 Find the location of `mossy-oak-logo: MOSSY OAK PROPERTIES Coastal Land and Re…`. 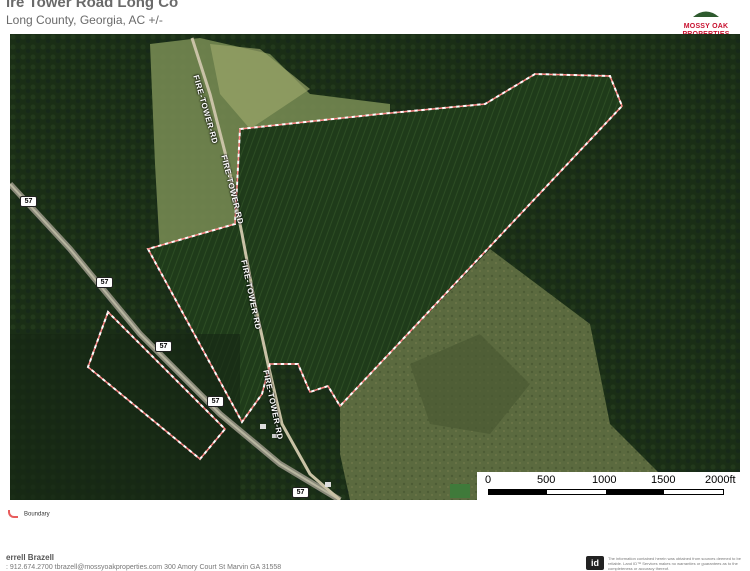

mossy-oak-logo: MOSSY OAK PROPERTIES Coastal Land and Re… is located at coordinates (706, 27).